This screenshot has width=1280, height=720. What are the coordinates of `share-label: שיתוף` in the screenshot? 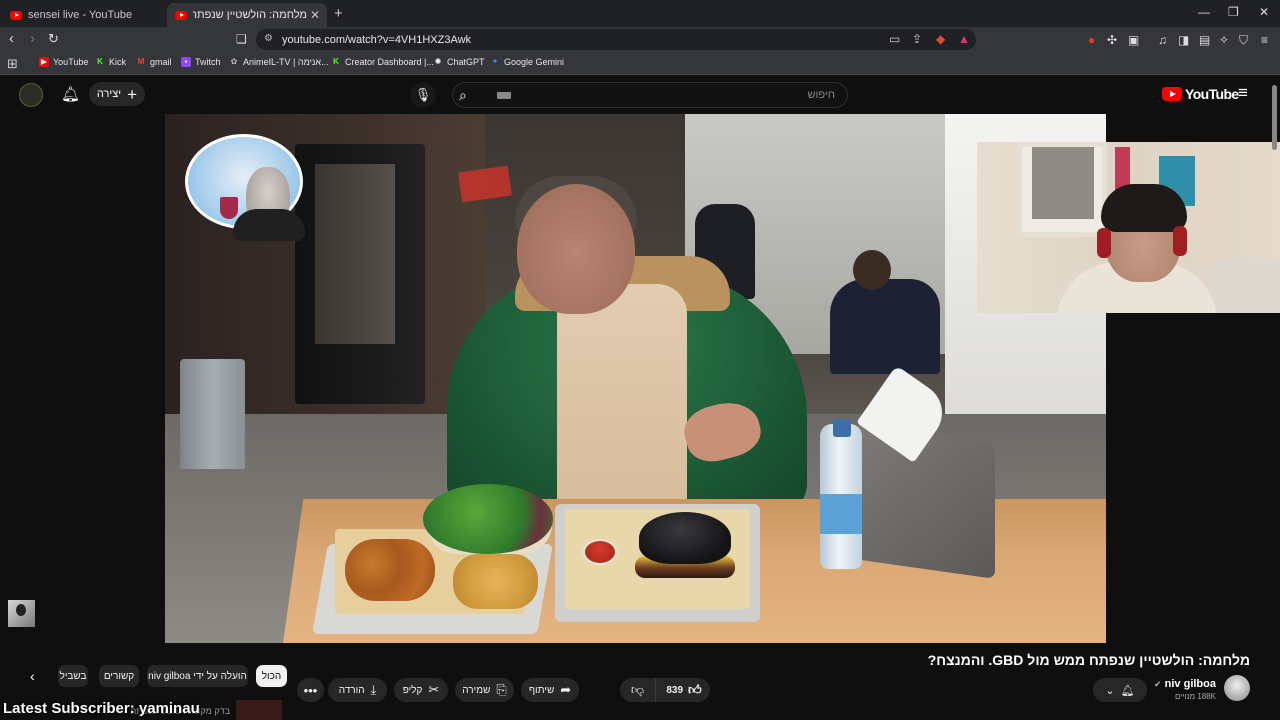 It's located at (541, 690).